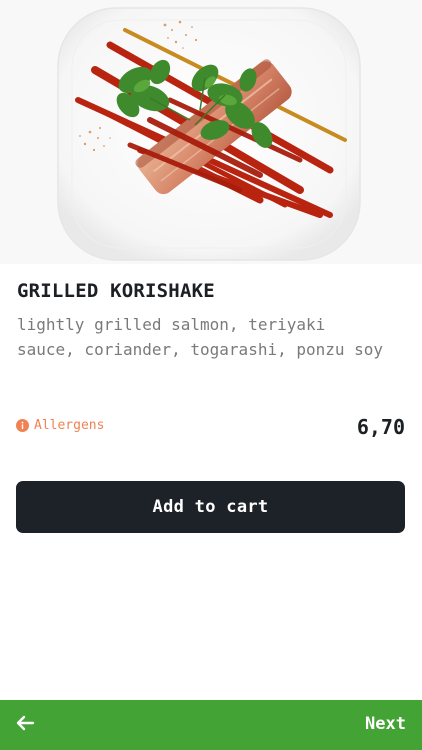 The width and height of the screenshot is (422, 750). I want to click on allergens-label: Allergens, so click(69, 425).